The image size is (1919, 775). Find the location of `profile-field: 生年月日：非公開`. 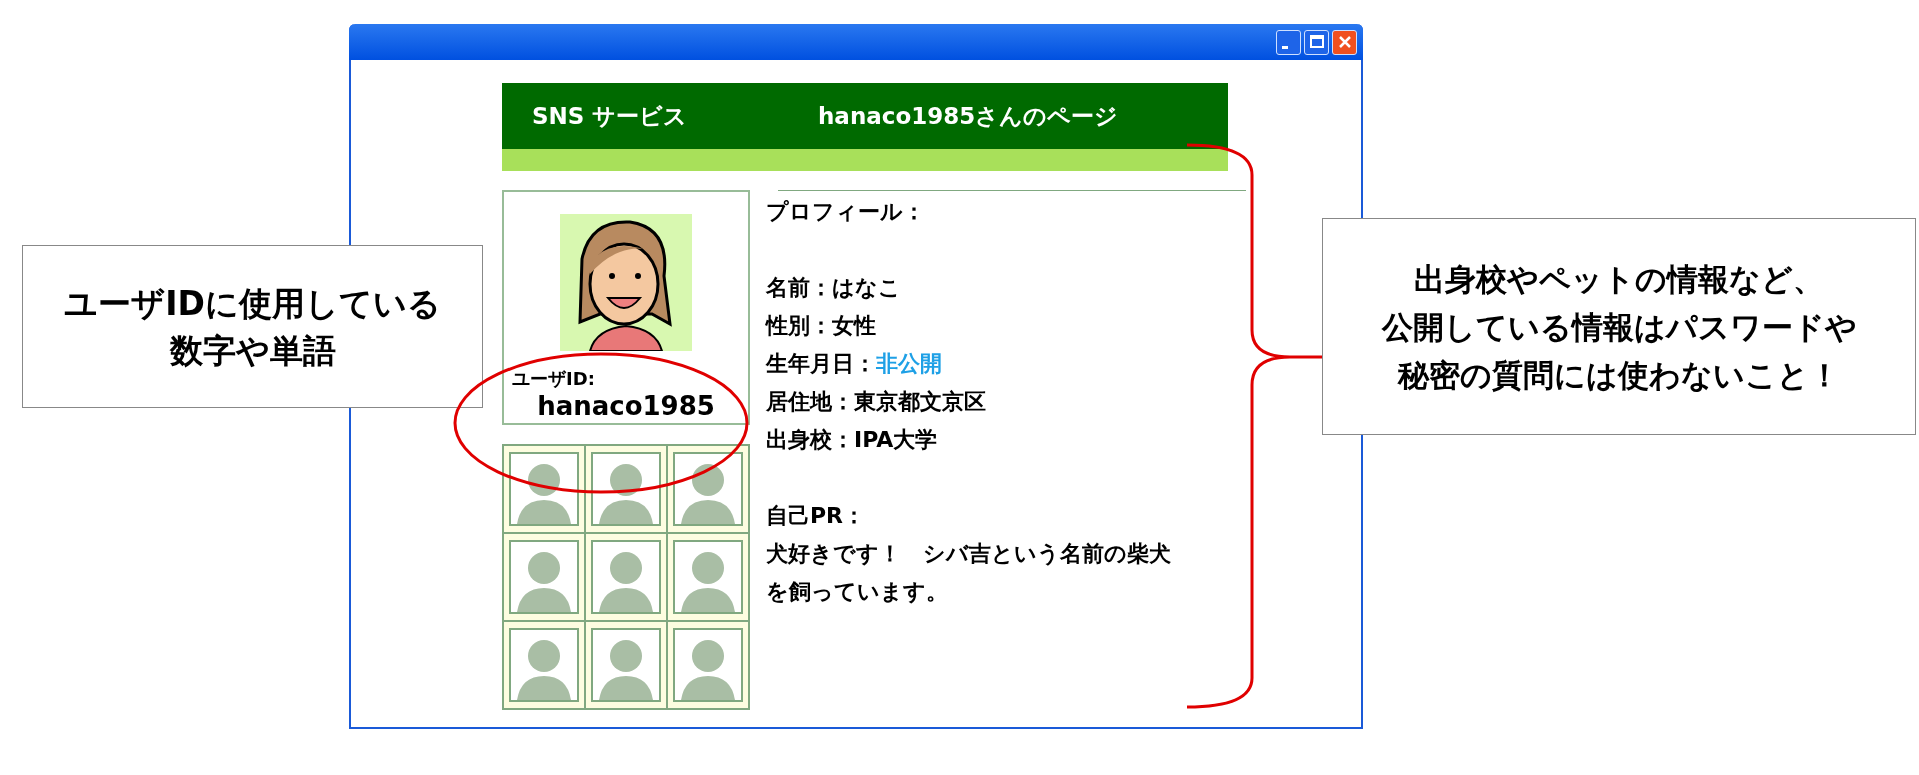

profile-field: 生年月日：非公開 is located at coordinates (1006, 364).